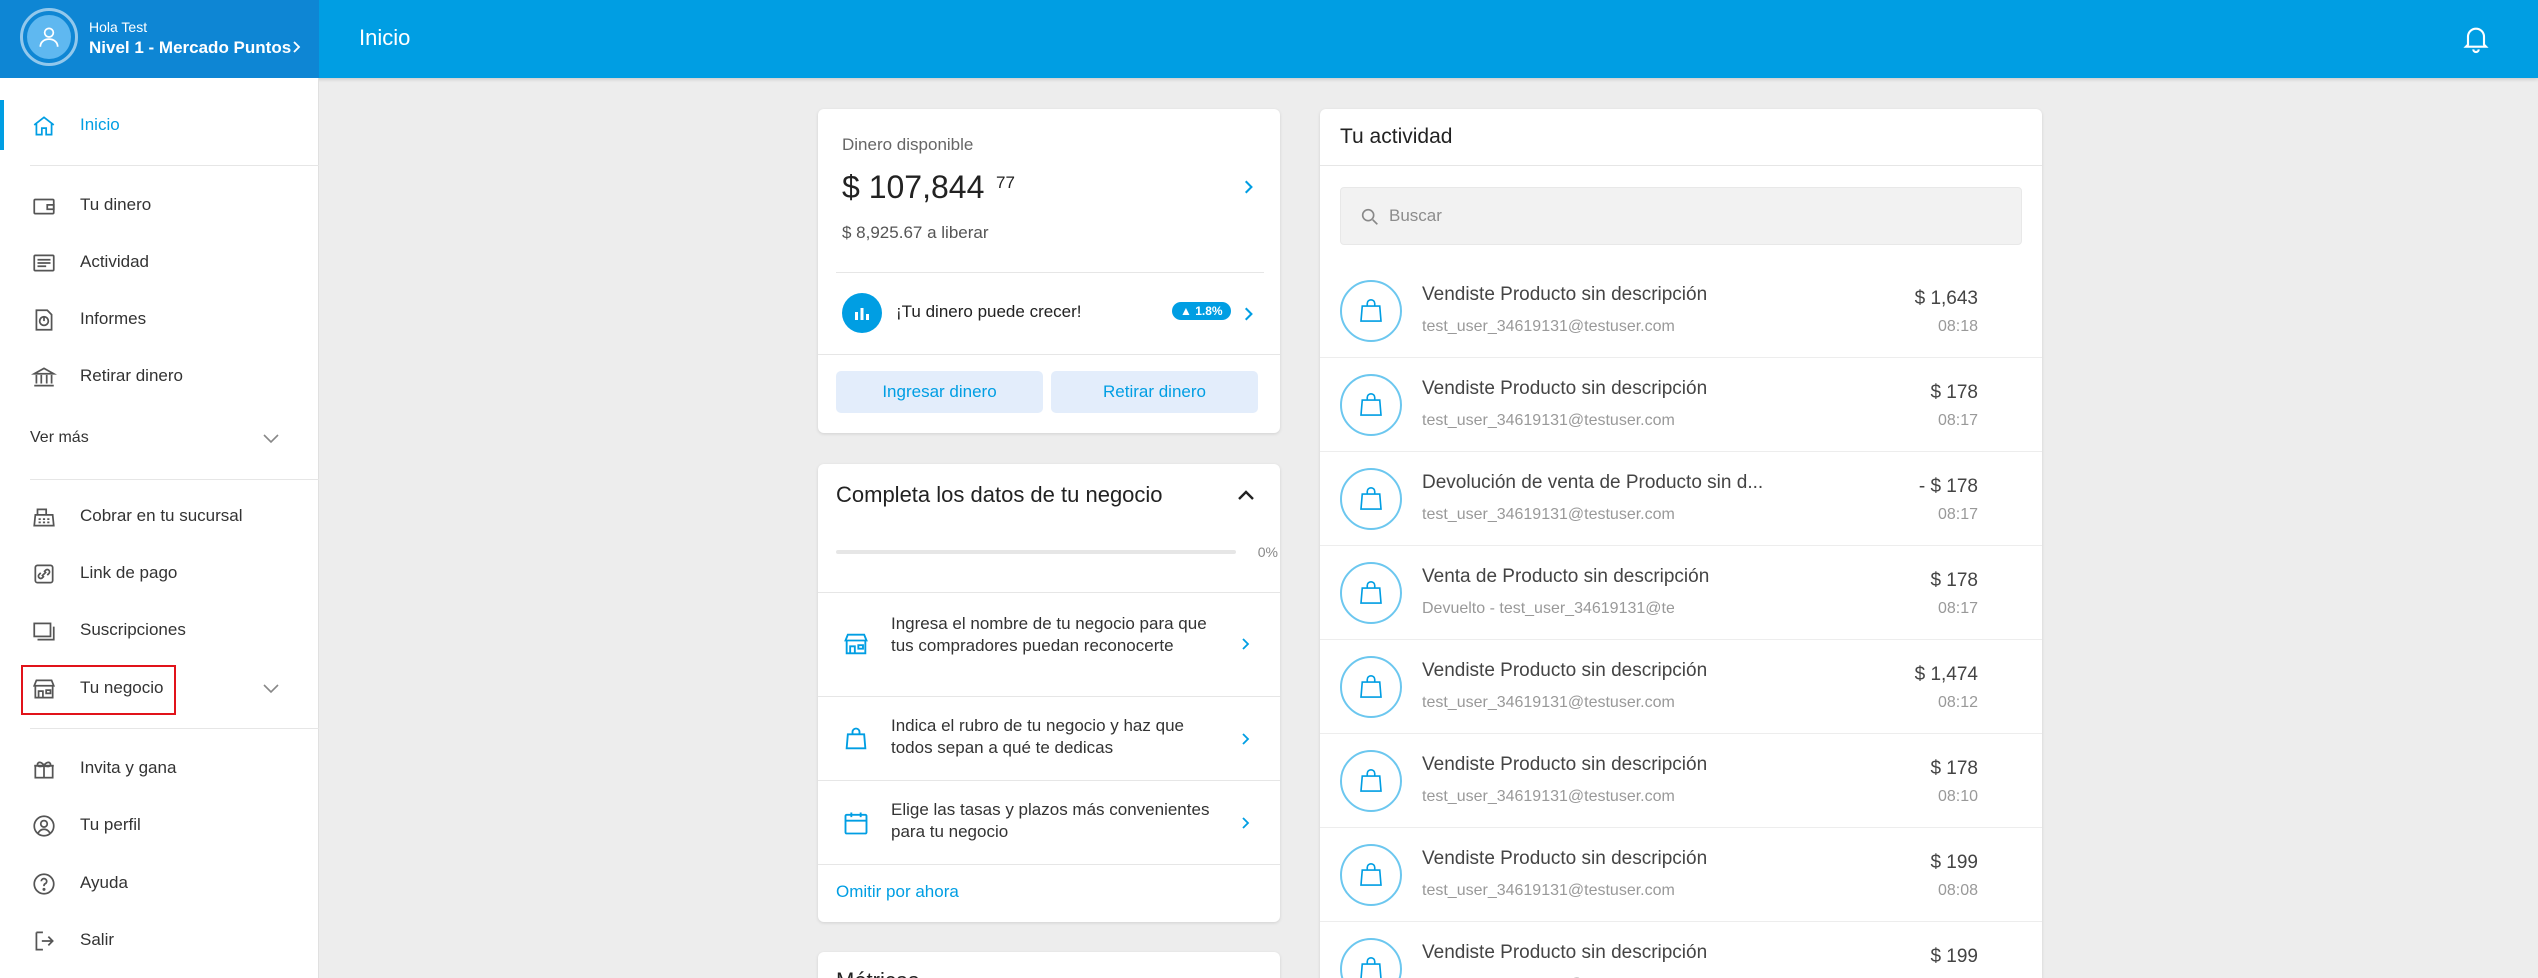  Describe the element at coordinates (97, 939) in the screenshot. I see `sidebar-item-label: Salir` at that location.